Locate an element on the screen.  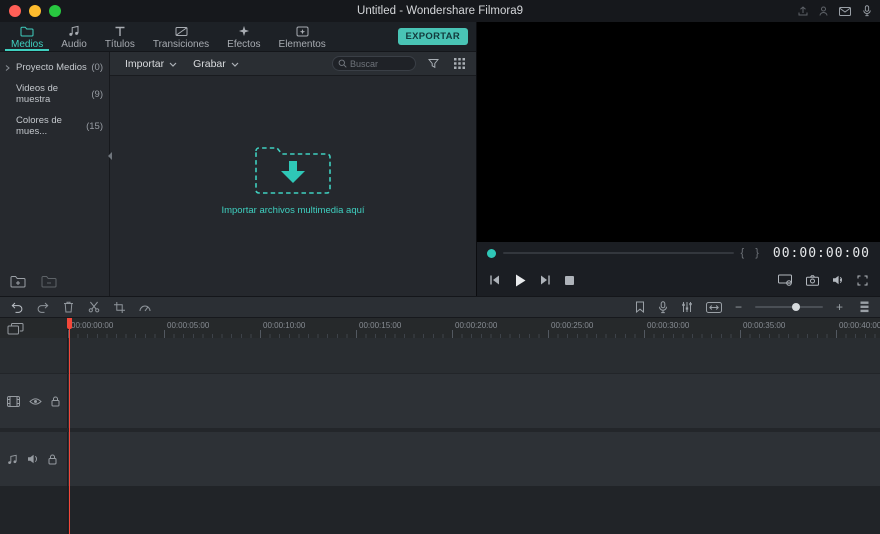
sidebar-item-proyecto-medios: Proyecto Medios (0) is located at coordinates (54, 67).